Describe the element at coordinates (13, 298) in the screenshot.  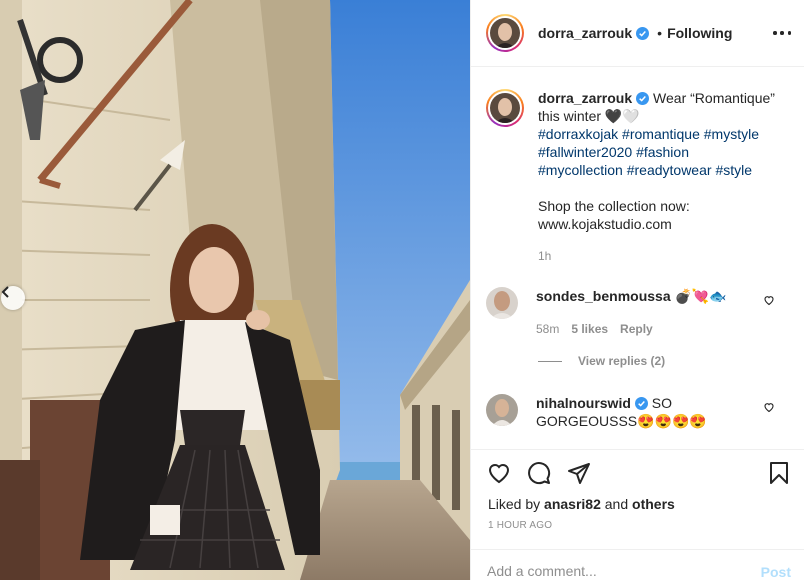
I see `carousel-prev-button` at that location.